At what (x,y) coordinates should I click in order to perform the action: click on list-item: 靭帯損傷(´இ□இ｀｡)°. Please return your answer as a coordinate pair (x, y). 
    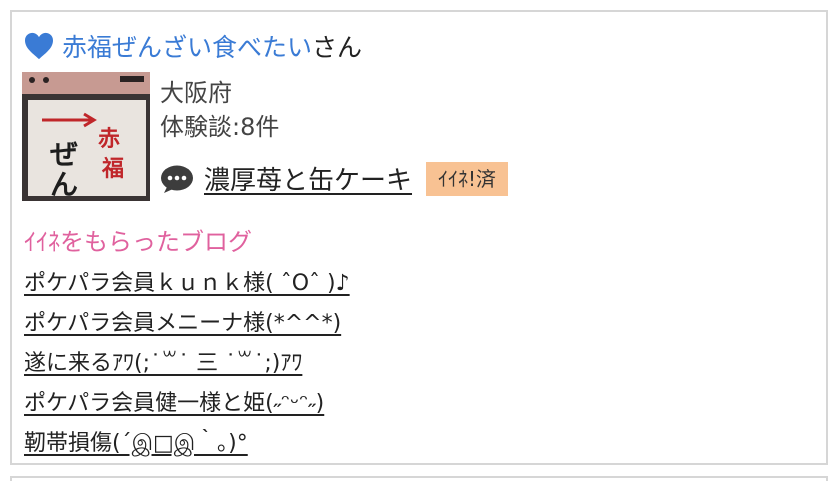
    Looking at the image, I should click on (187, 444).